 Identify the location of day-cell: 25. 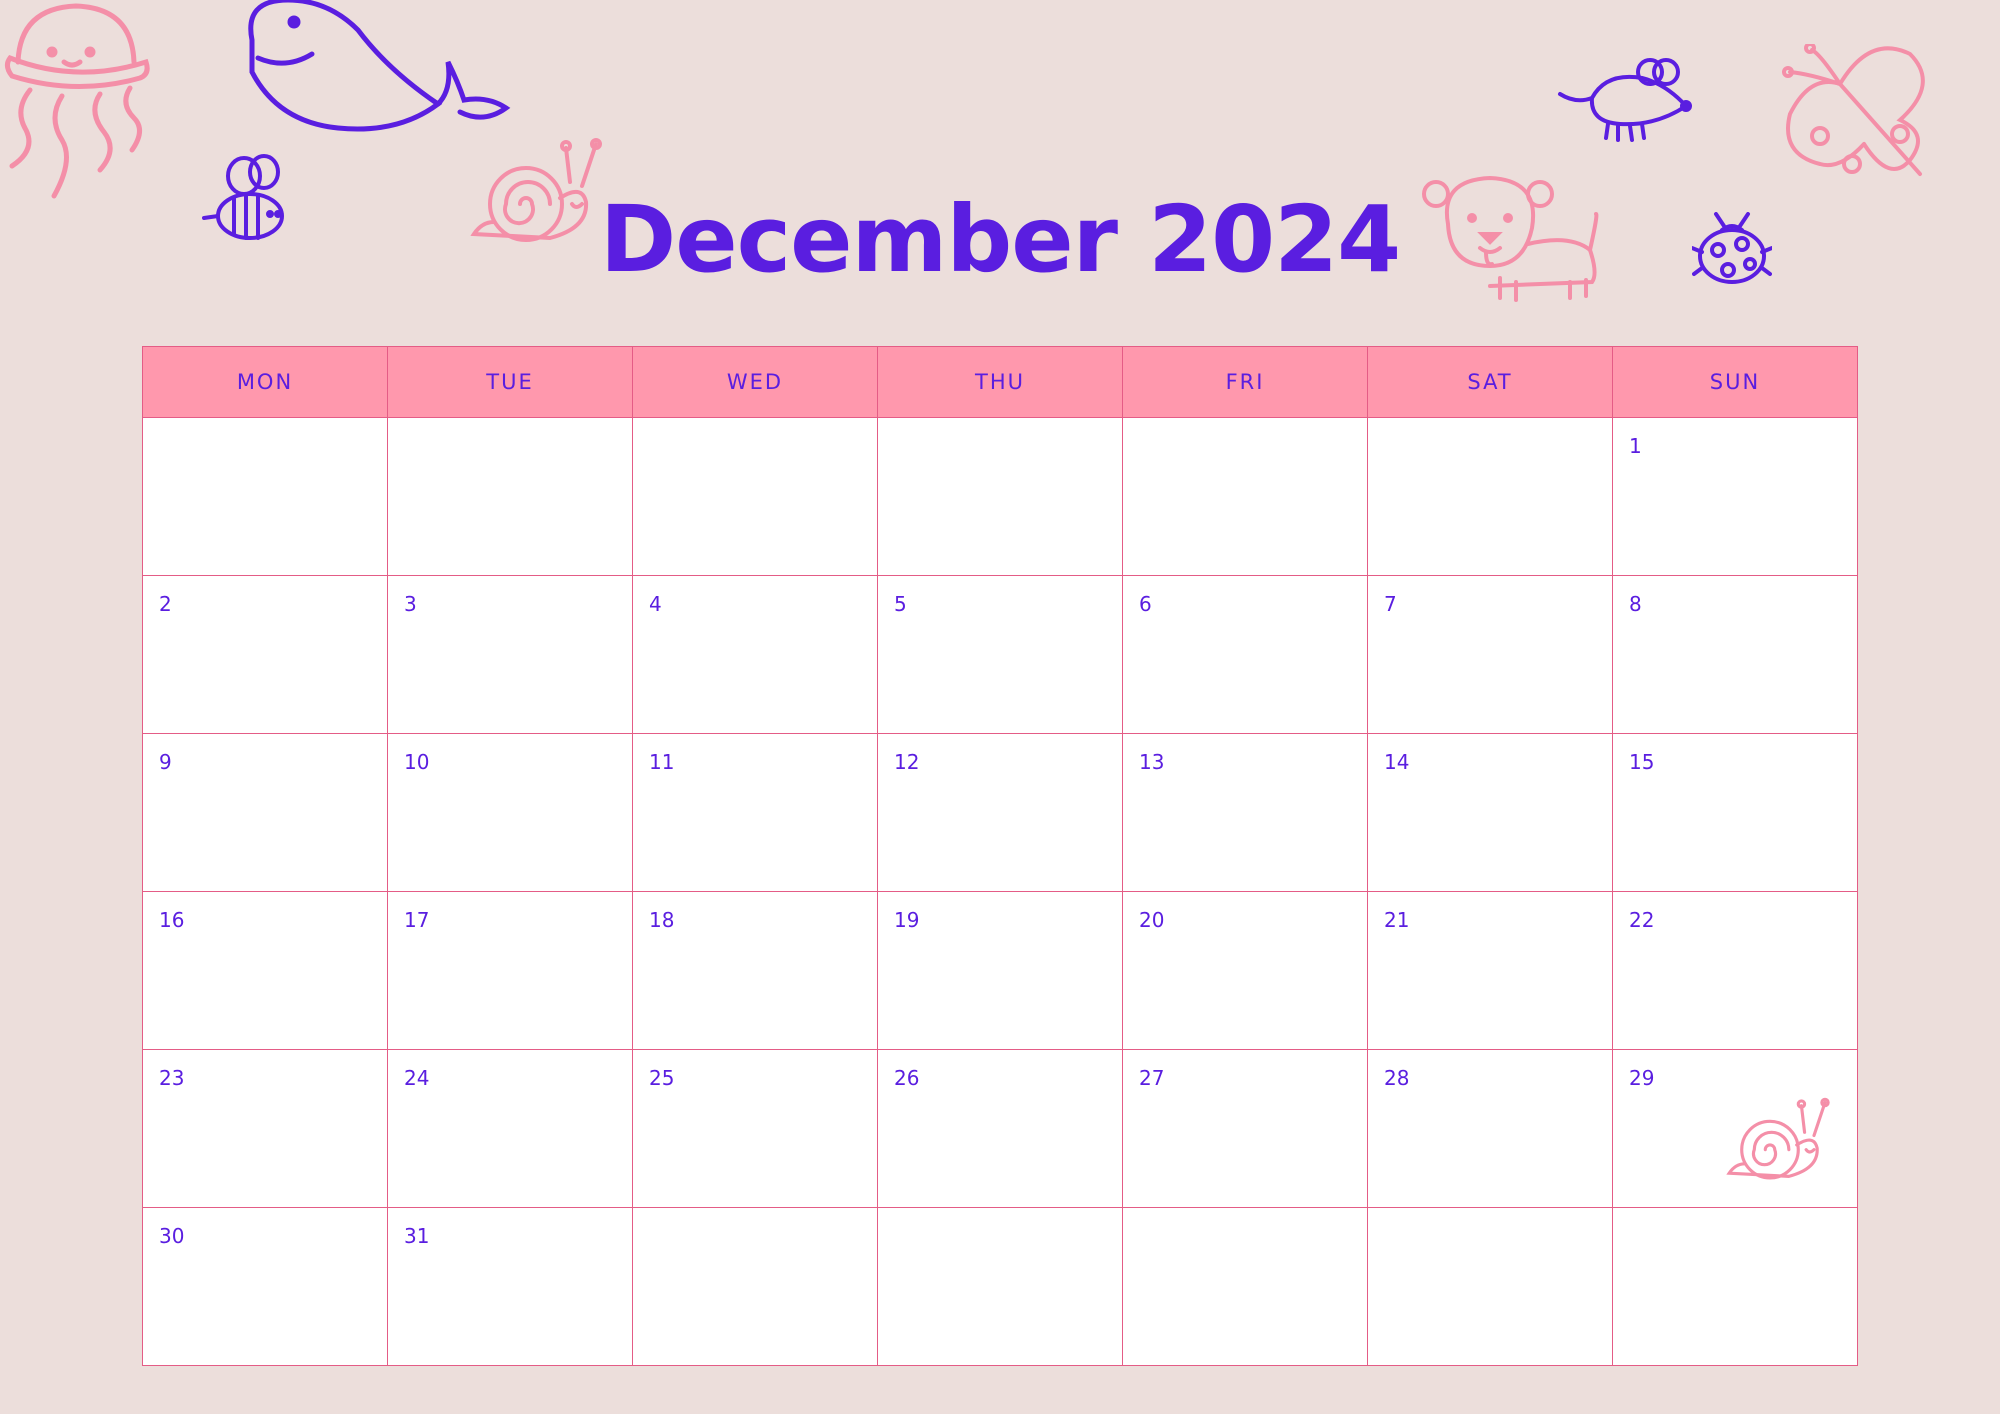
(755, 1128).